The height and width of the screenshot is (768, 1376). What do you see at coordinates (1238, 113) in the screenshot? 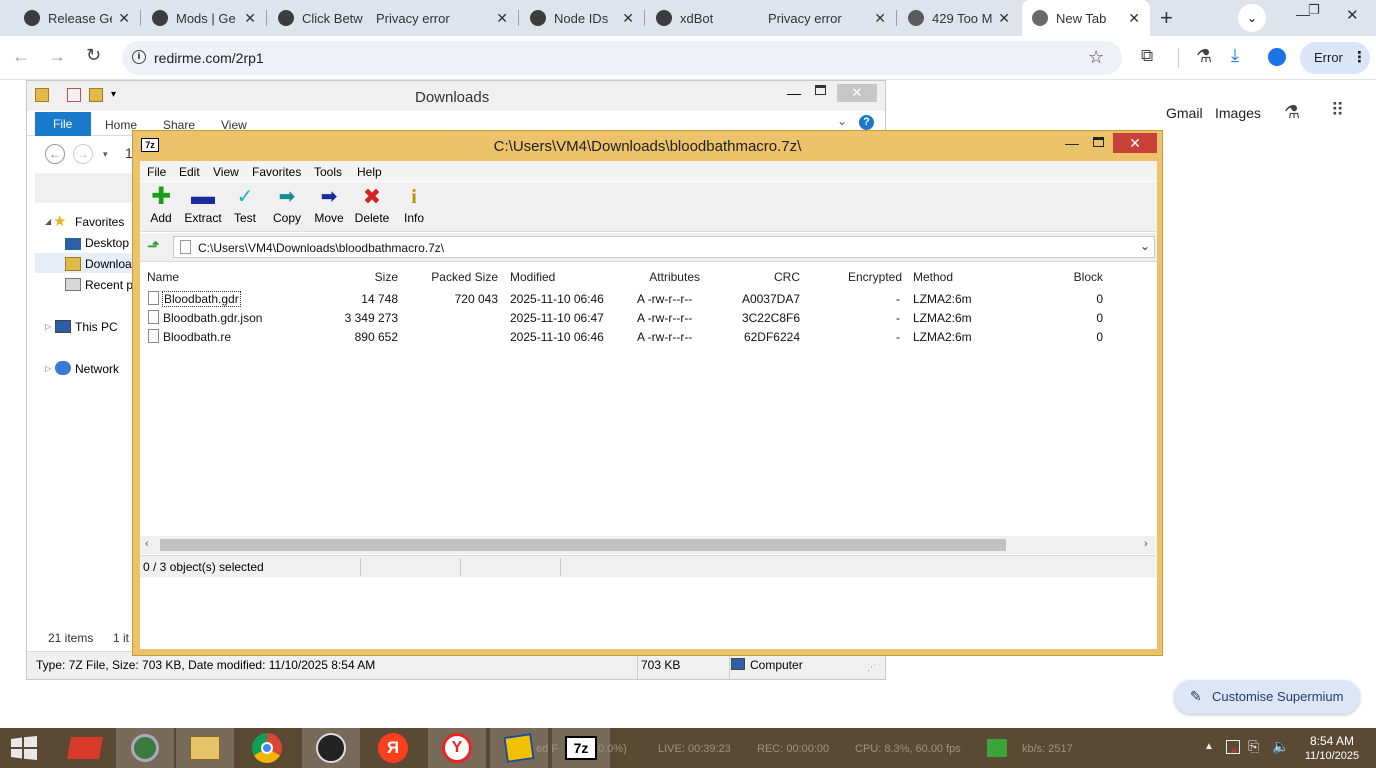
I see `images-link: Images` at bounding box center [1238, 113].